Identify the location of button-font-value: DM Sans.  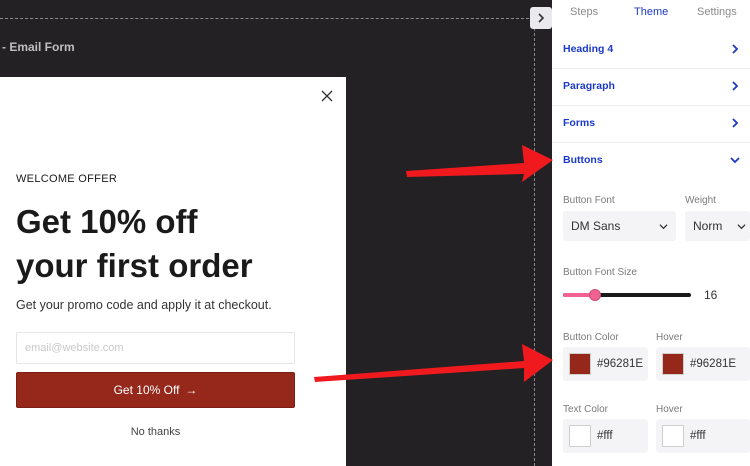
(596, 226).